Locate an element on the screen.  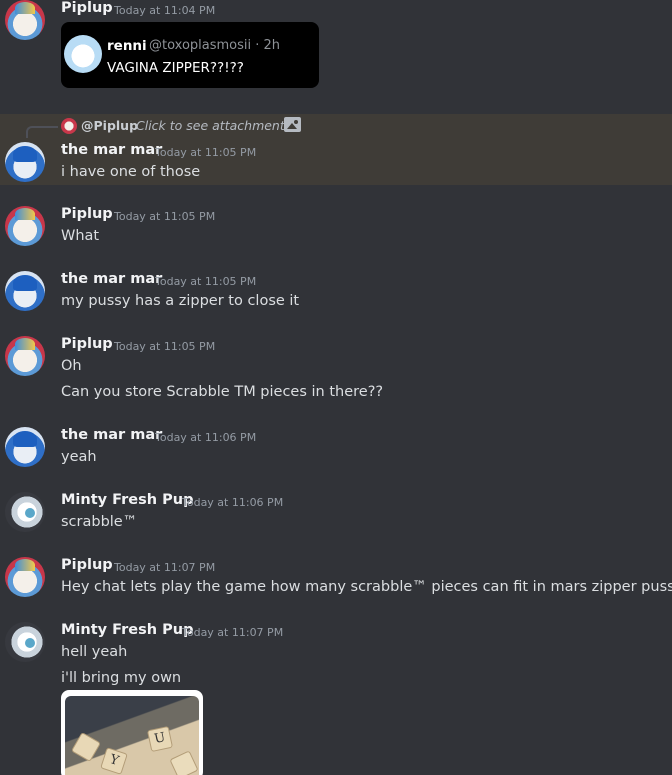
embed-author-name: renni is located at coordinates (127, 46).